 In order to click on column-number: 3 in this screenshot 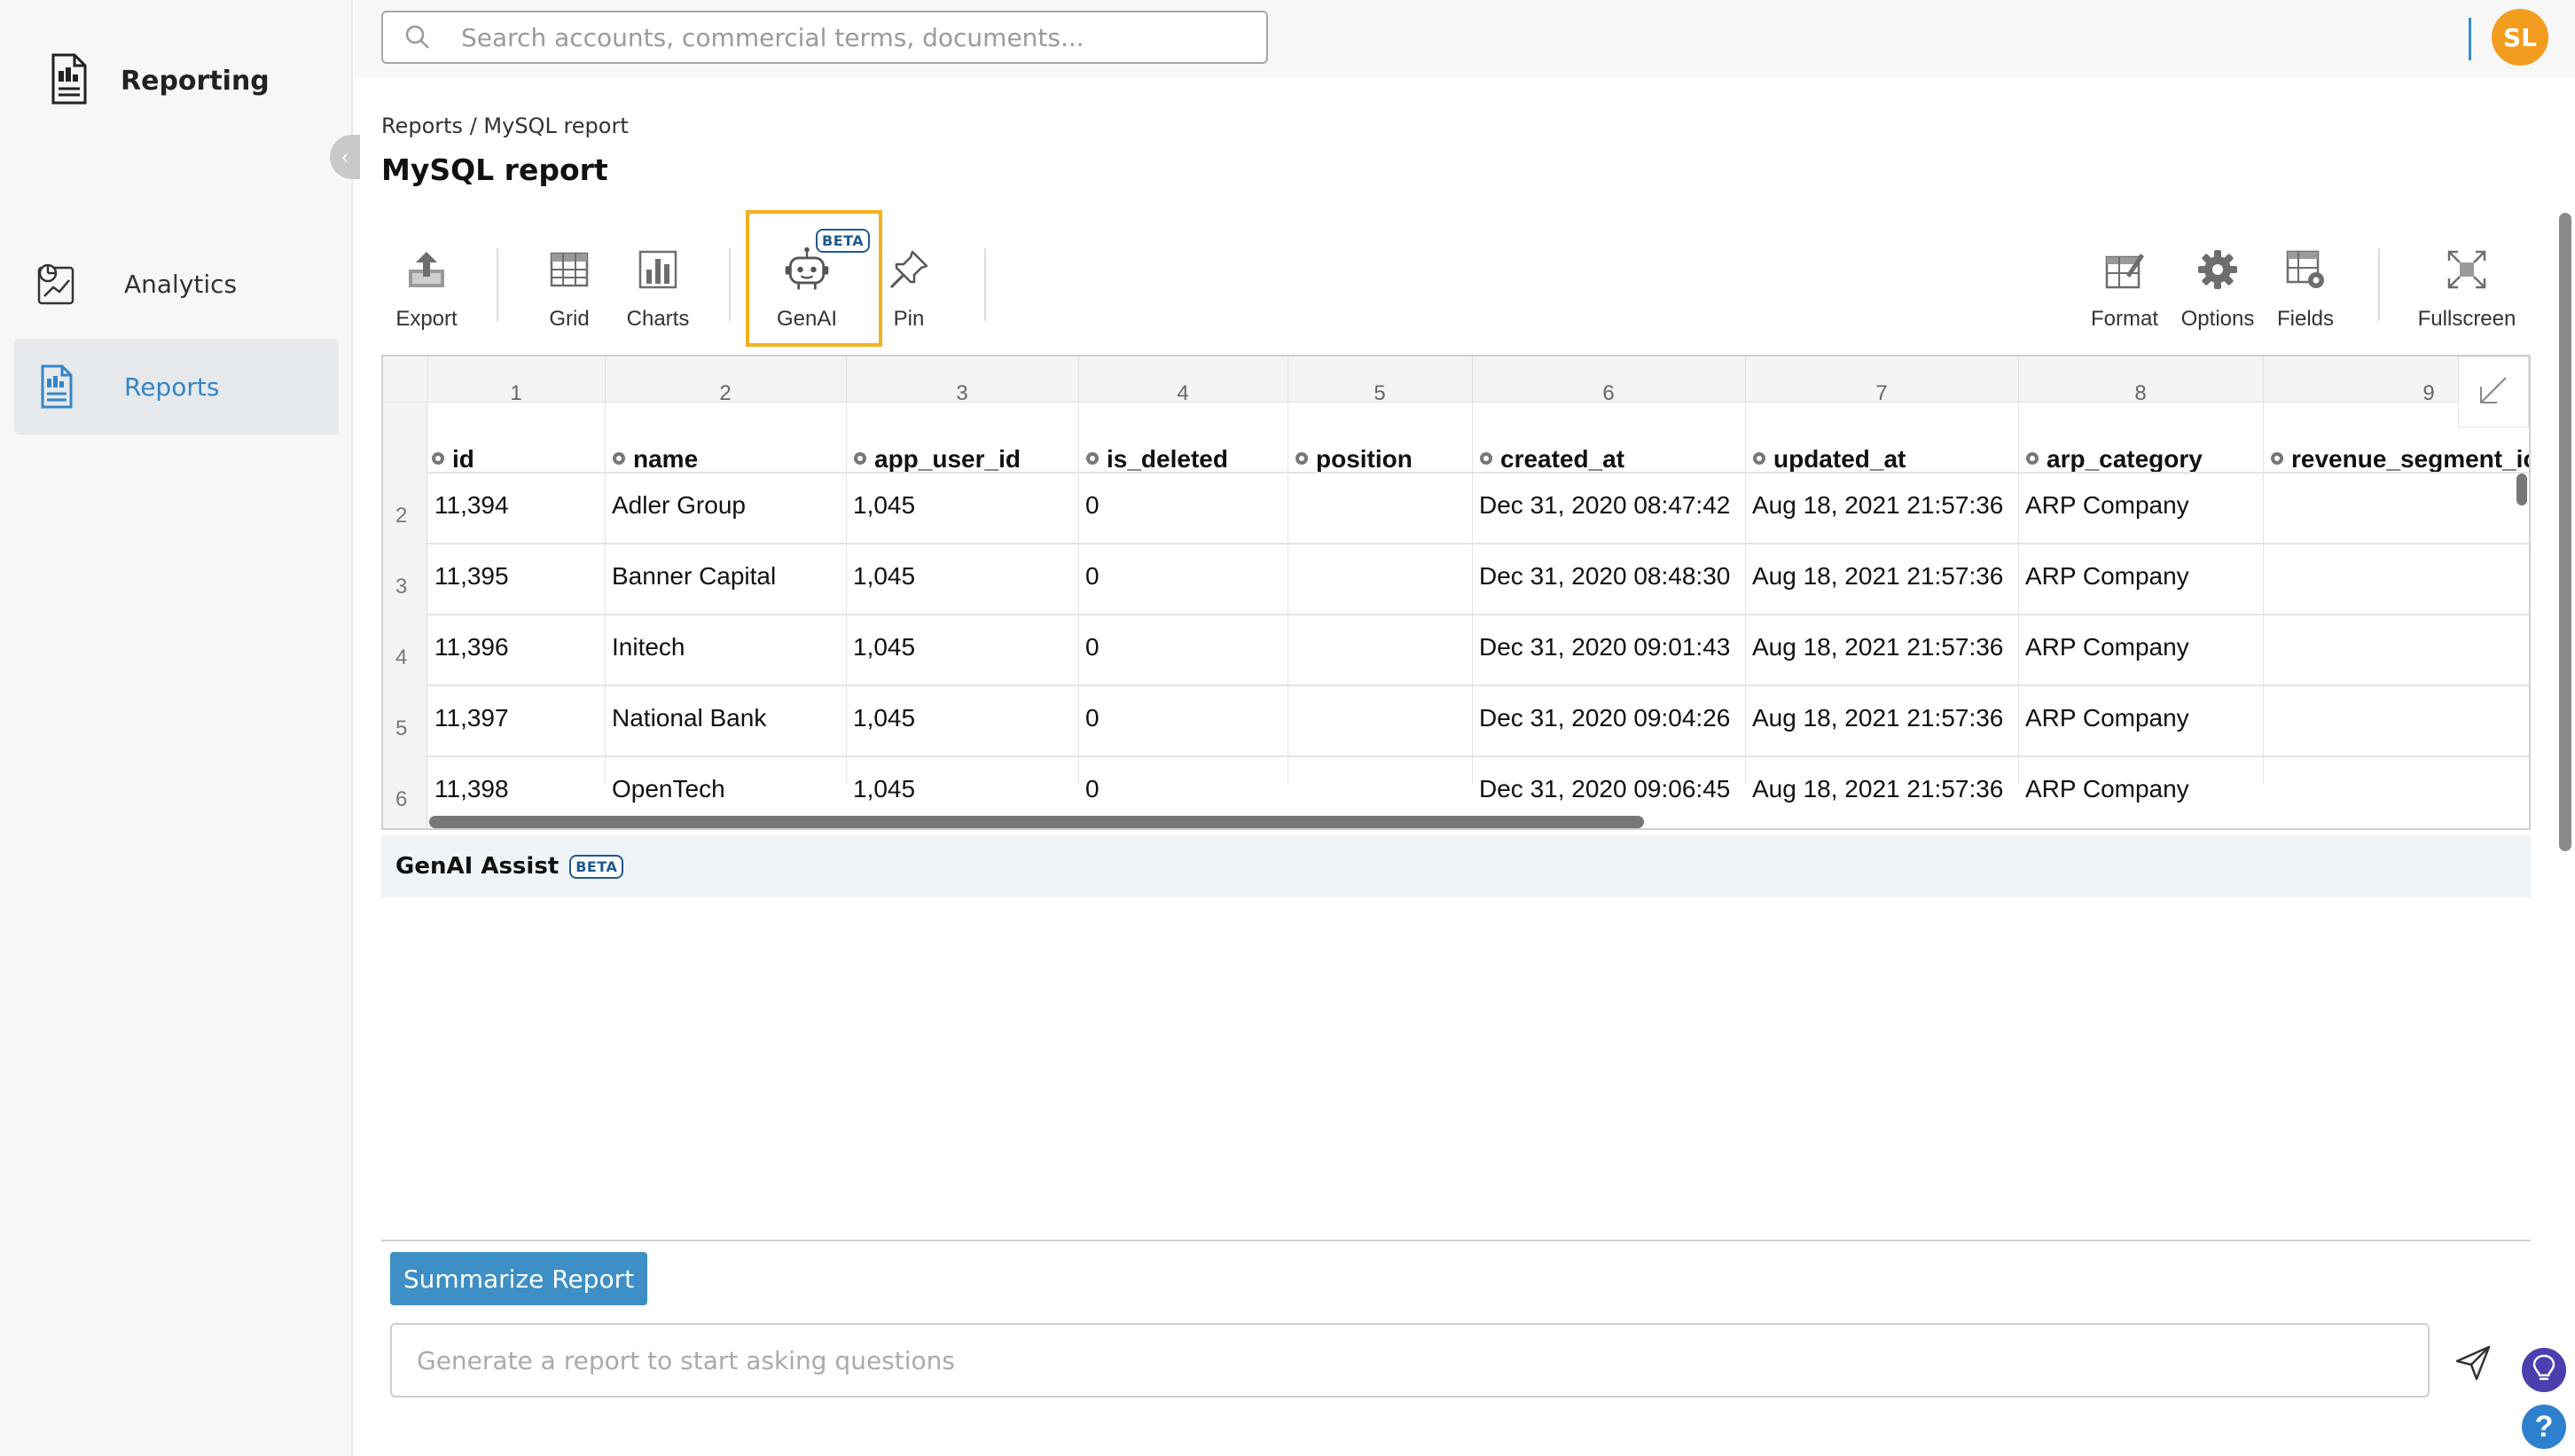, I will do `click(962, 393)`.